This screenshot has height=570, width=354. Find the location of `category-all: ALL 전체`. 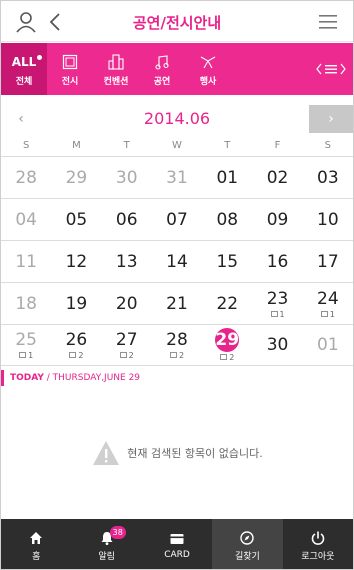

category-all: ALL 전체 is located at coordinates (24, 69).